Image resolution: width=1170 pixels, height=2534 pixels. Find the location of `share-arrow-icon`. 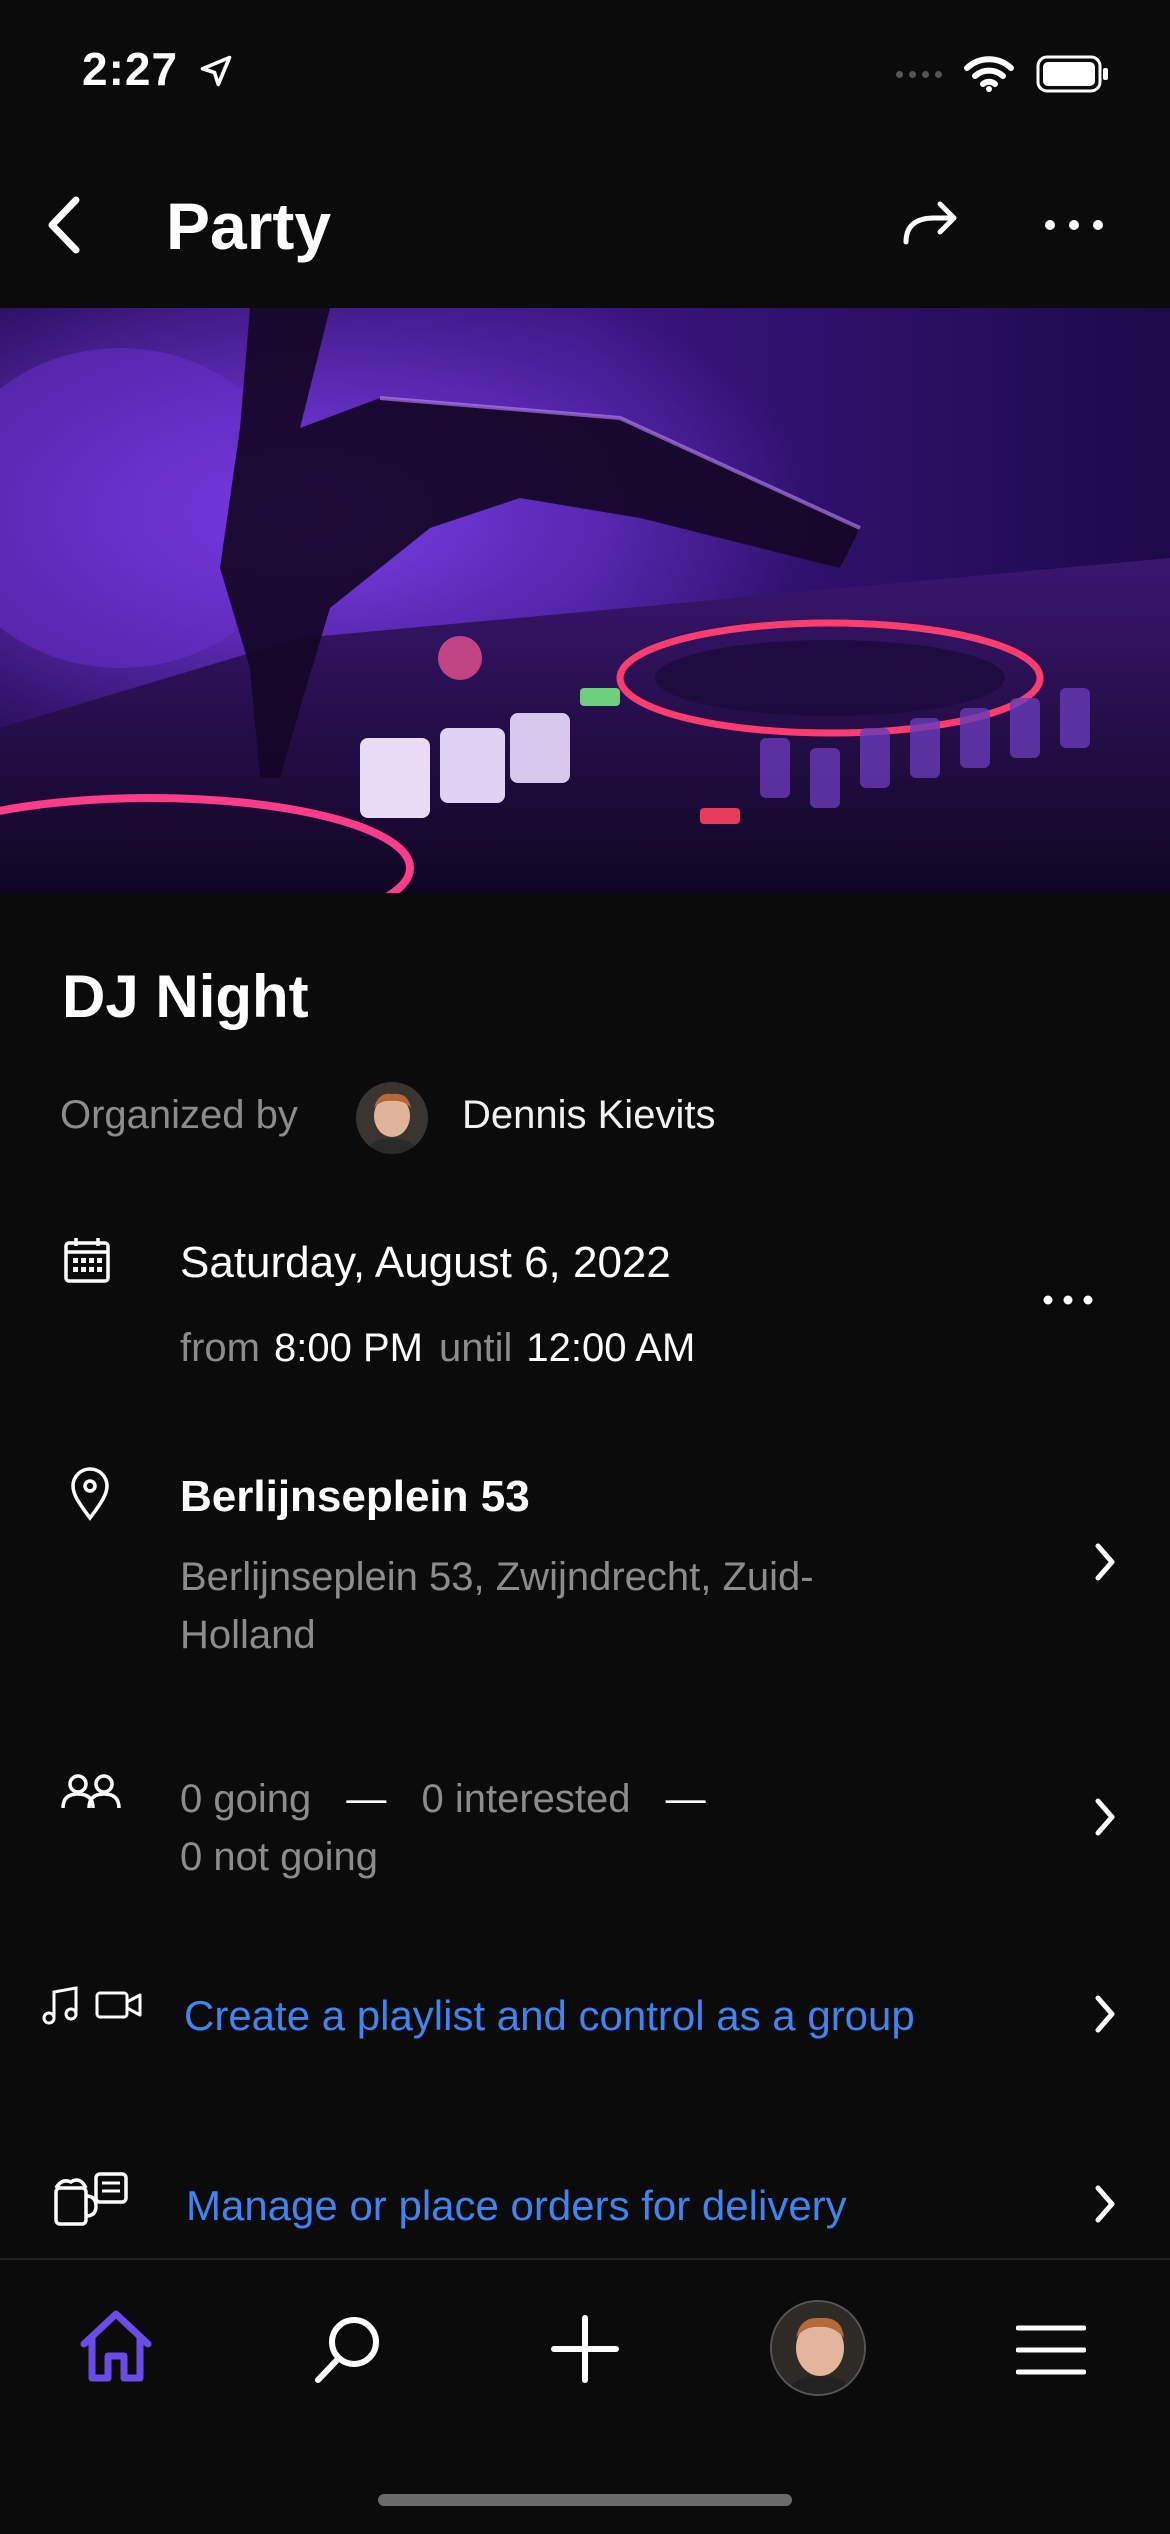

share-arrow-icon is located at coordinates (930, 223).